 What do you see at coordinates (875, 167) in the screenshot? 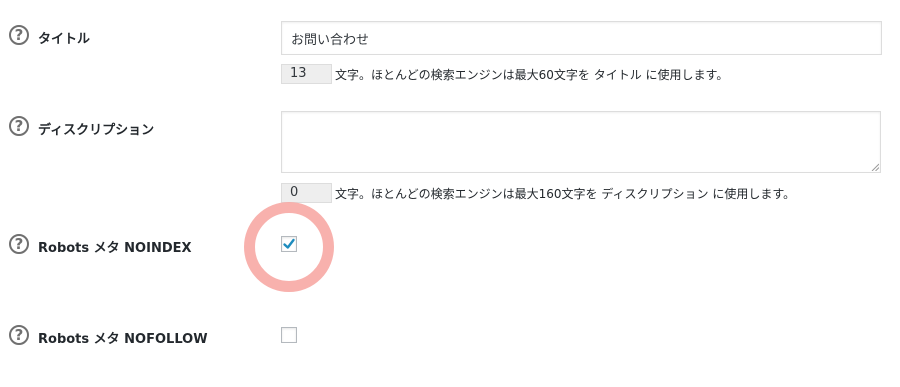
I see `resize-handle-icon` at bounding box center [875, 167].